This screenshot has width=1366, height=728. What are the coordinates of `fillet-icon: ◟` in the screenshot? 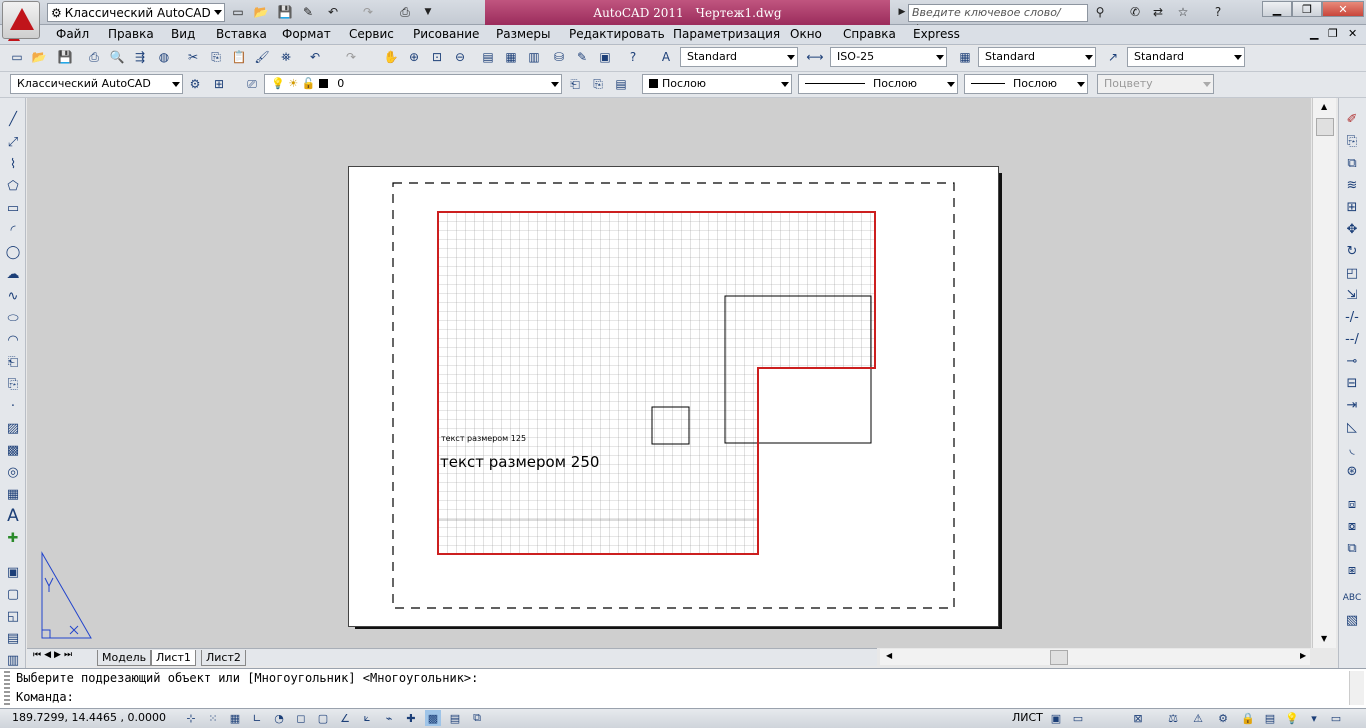 It's located at (1352, 449).